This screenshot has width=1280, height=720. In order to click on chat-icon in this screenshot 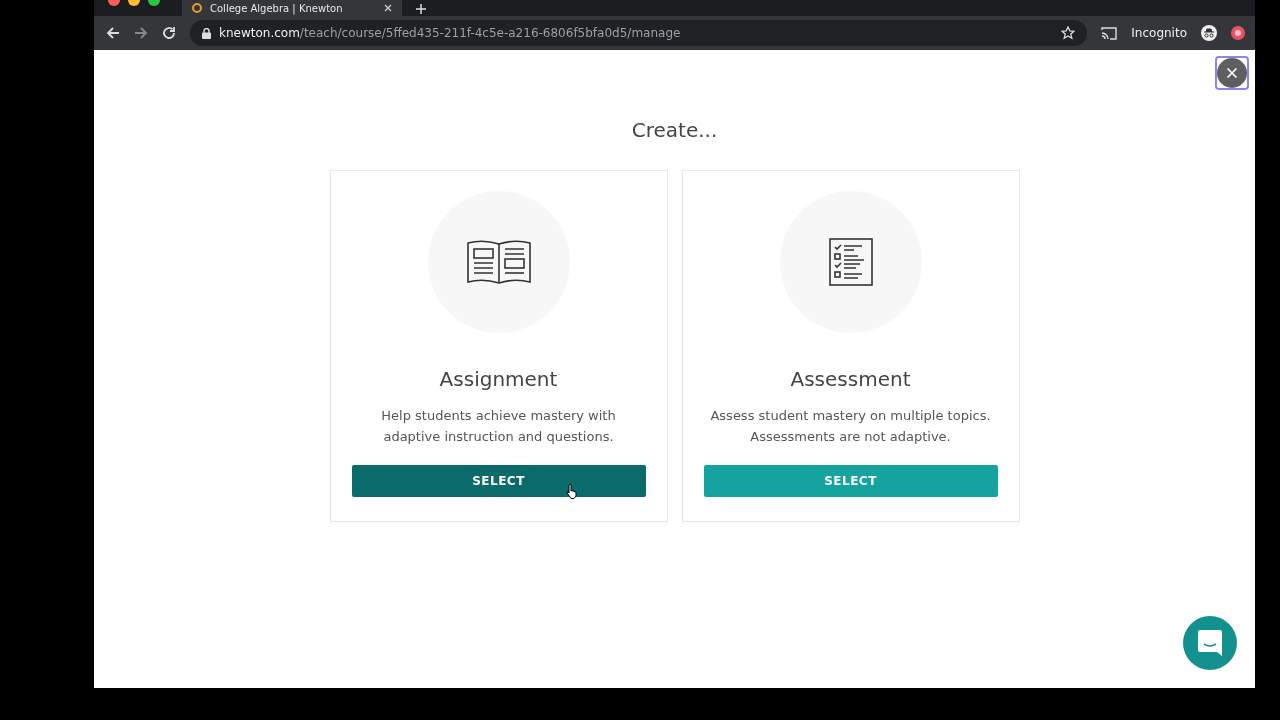, I will do `click(1210, 643)`.